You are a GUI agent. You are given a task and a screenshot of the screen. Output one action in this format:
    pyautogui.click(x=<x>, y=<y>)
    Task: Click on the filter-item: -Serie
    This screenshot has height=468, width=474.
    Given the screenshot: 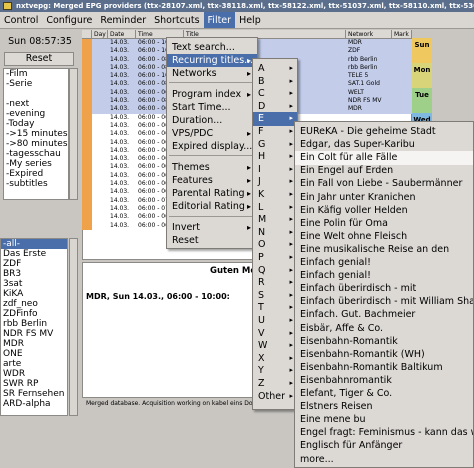 What is the action you would take?
    pyautogui.click(x=36, y=84)
    